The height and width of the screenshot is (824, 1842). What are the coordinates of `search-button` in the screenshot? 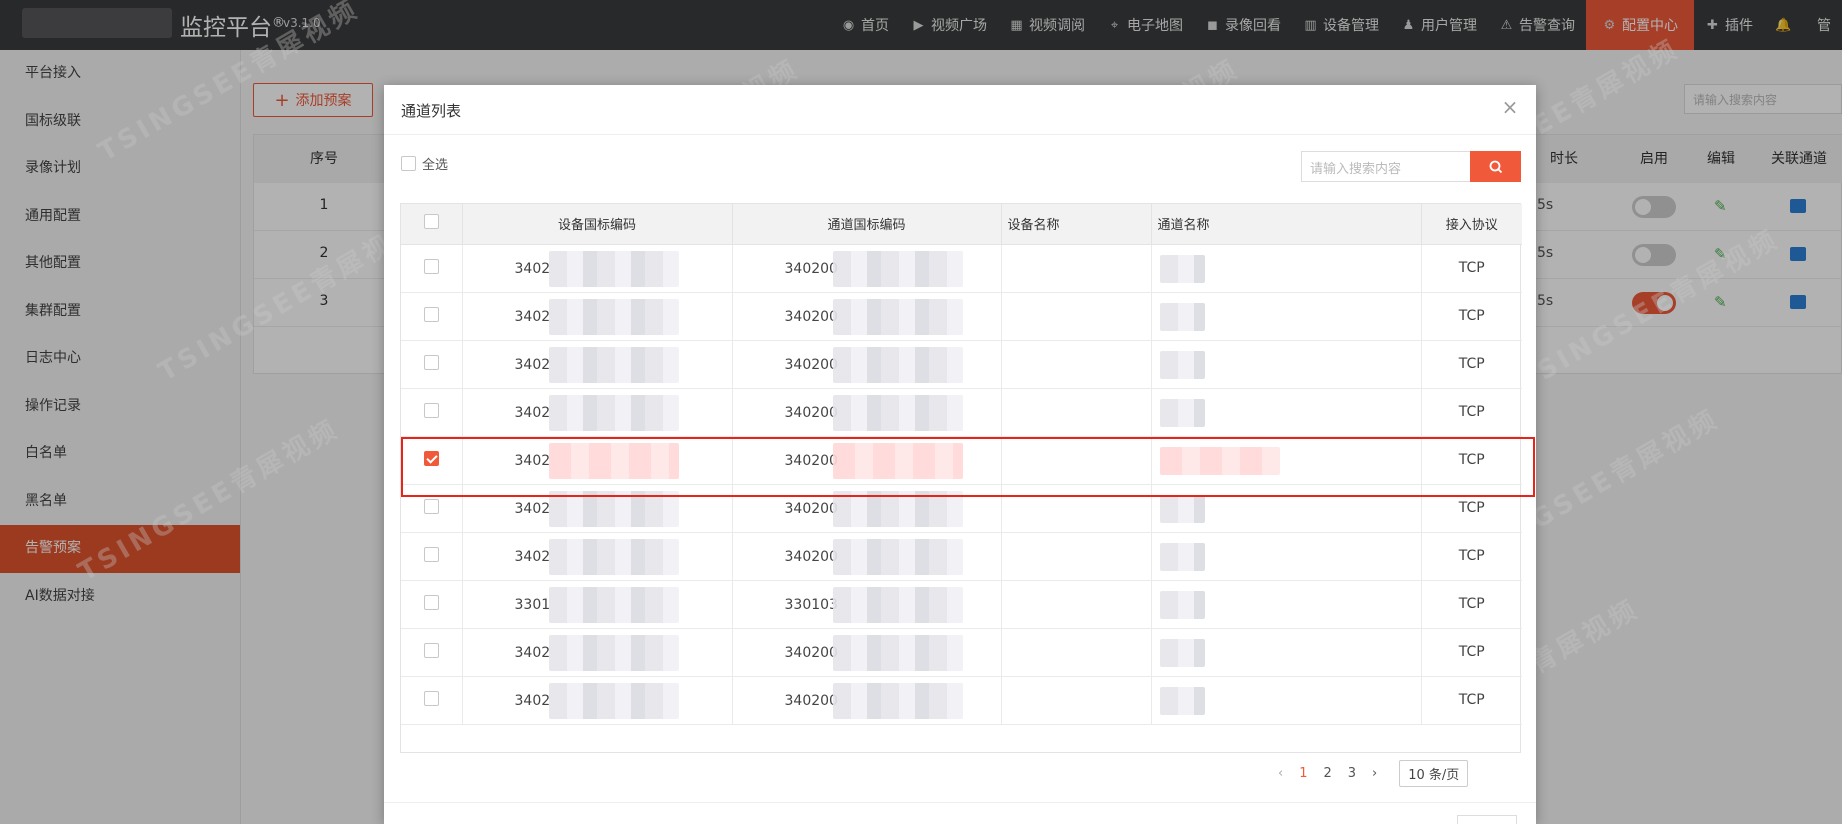 It's located at (1495, 166).